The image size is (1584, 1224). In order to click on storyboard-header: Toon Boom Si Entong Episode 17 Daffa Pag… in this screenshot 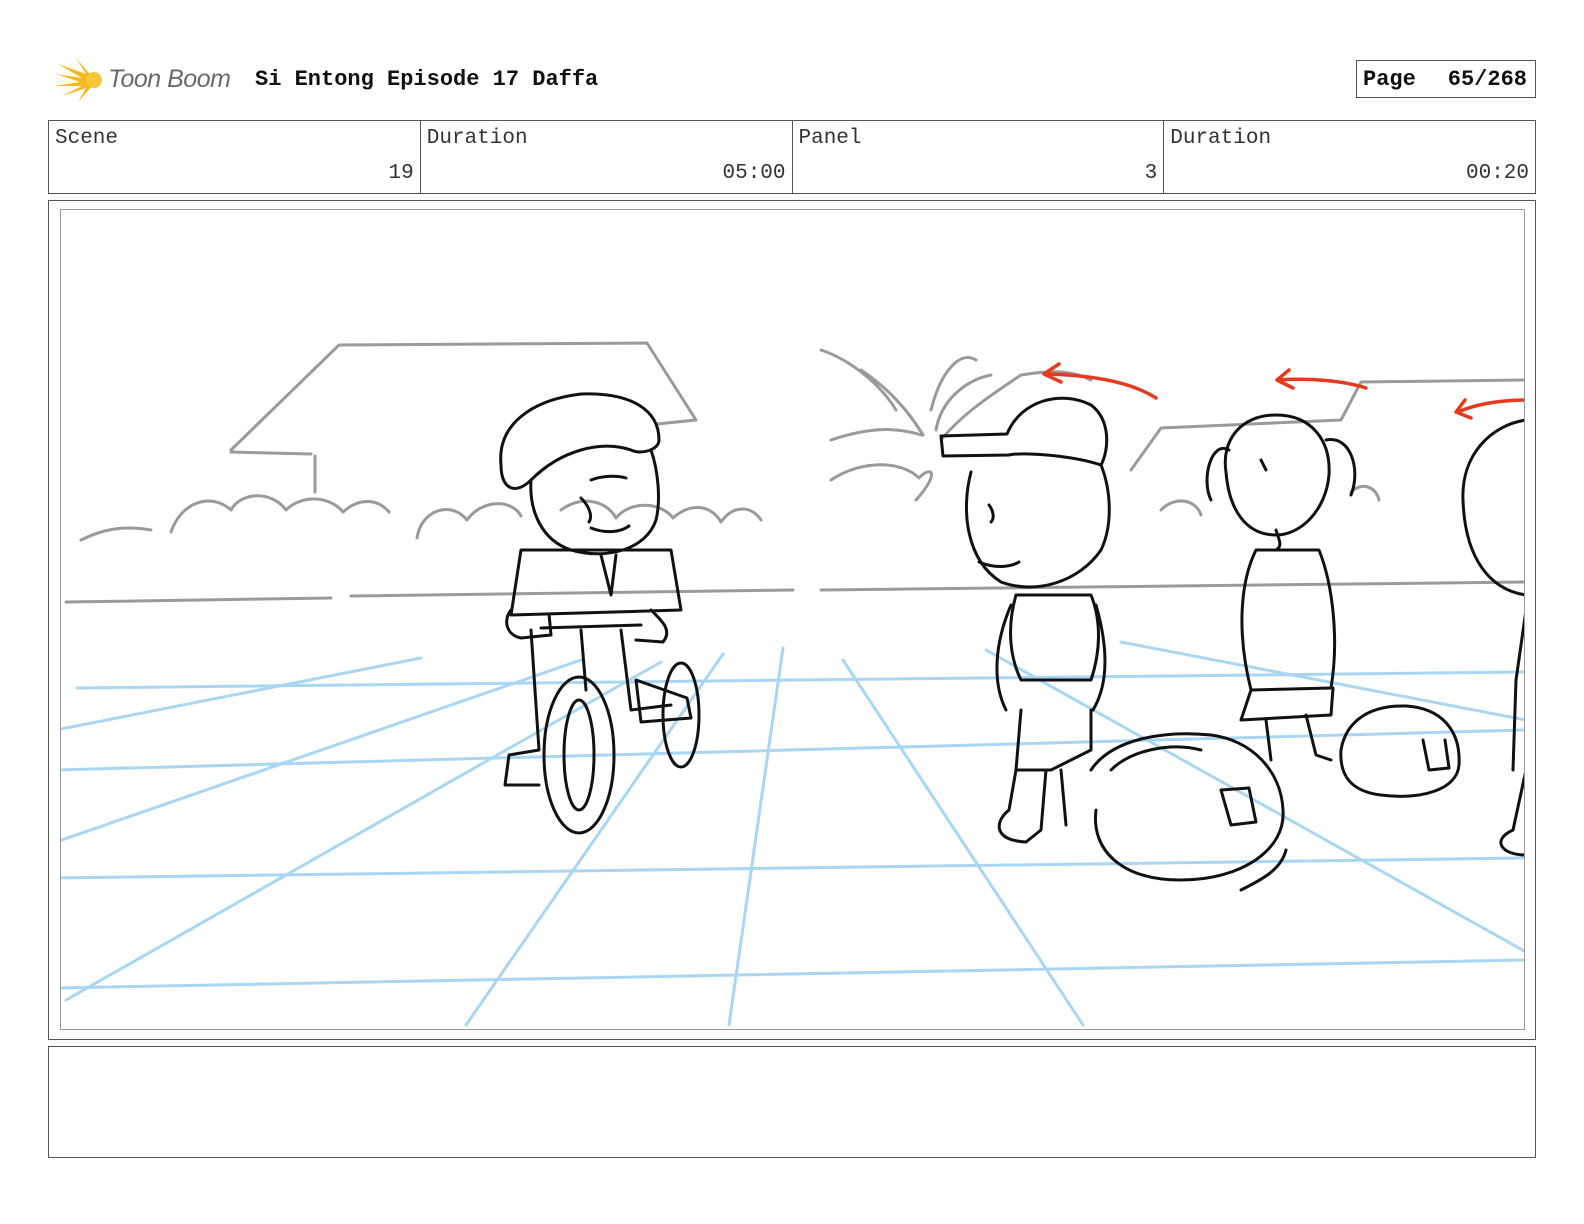, I will do `click(792, 80)`.